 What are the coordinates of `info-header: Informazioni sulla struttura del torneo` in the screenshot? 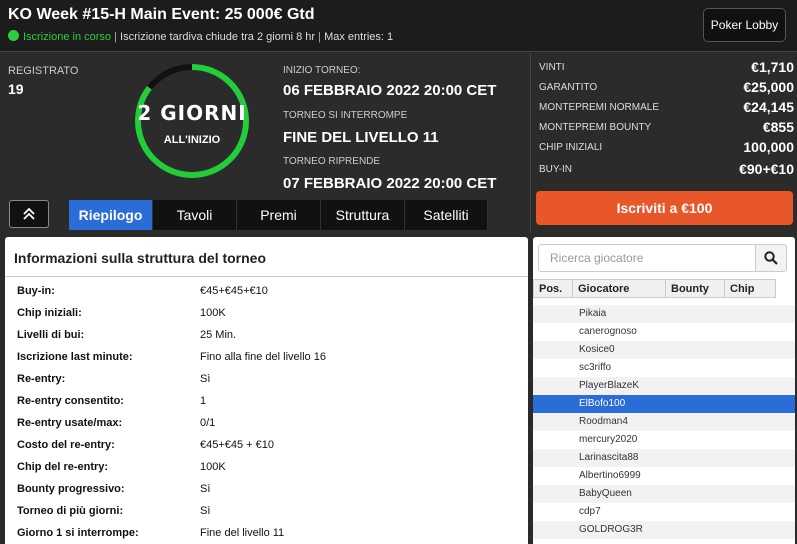 It's located at (266, 257).